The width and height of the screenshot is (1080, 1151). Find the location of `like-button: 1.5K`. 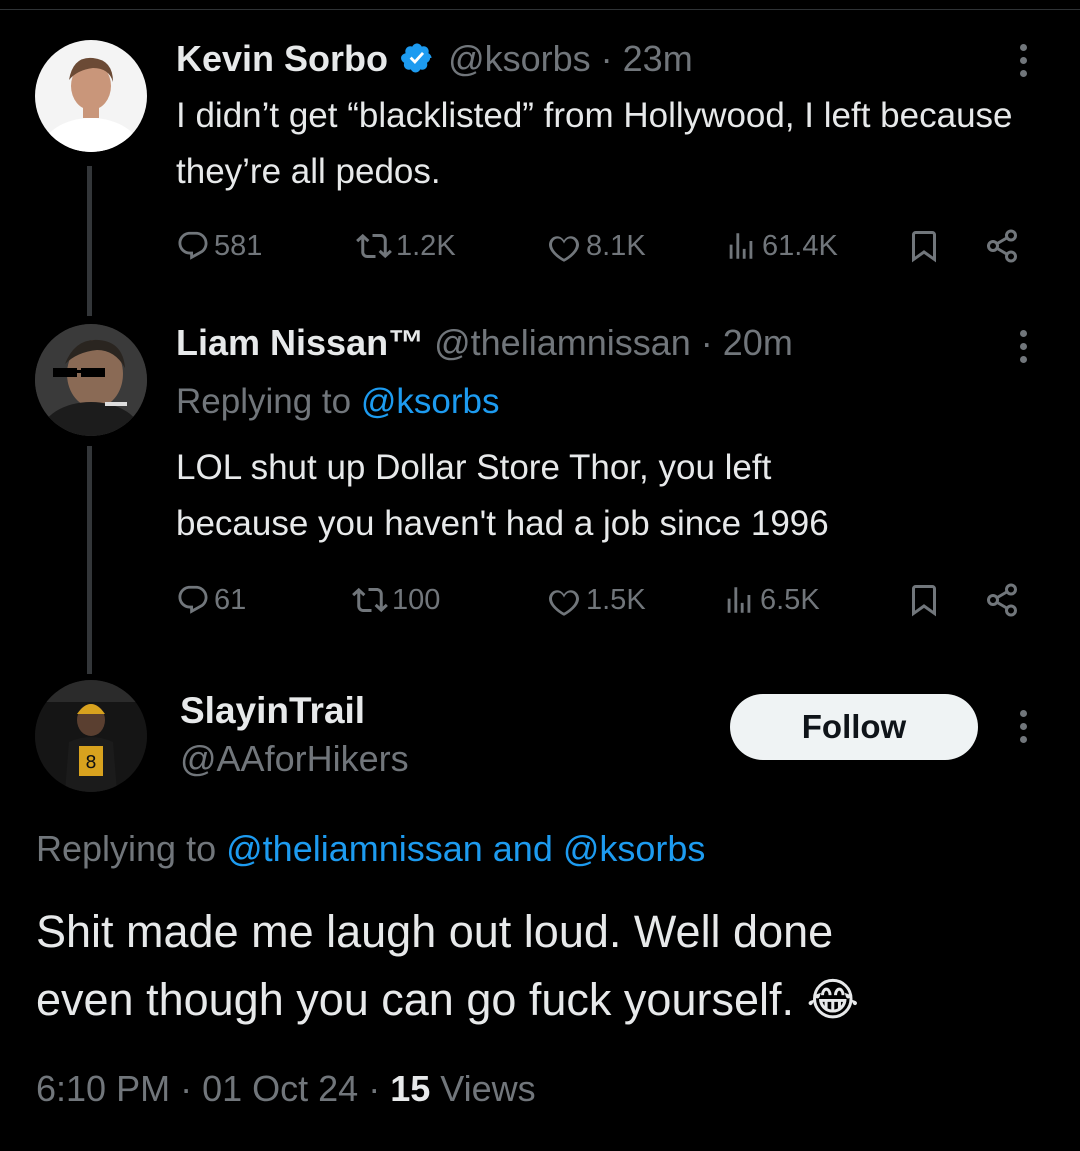

like-button: 1.5K is located at coordinates (596, 600).